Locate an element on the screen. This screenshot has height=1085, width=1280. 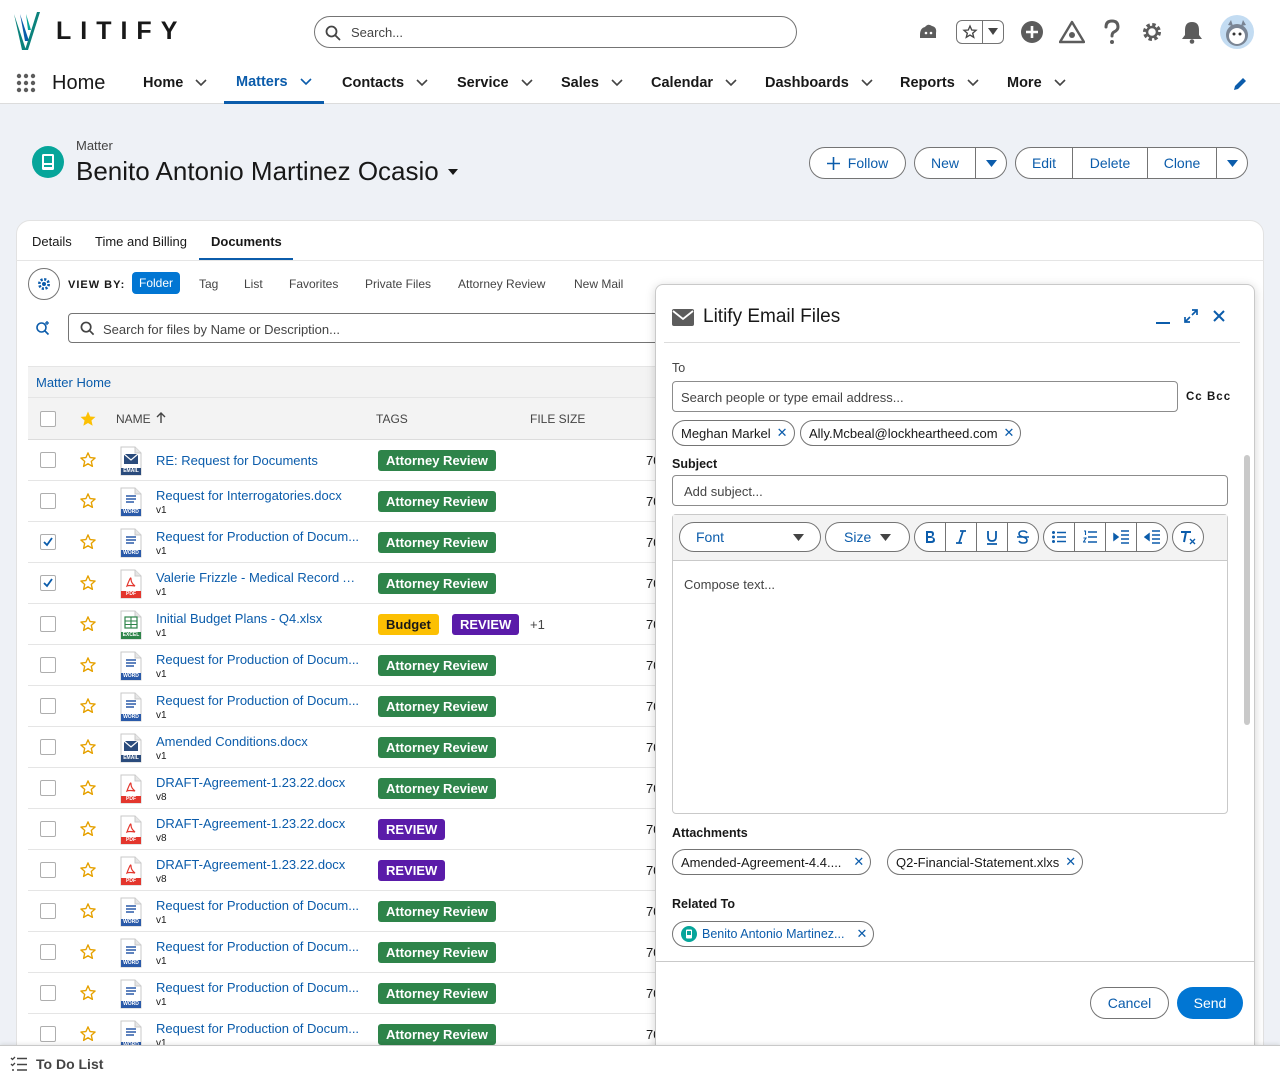
nav-tab-sales: Sales is located at coordinates (592, 83).